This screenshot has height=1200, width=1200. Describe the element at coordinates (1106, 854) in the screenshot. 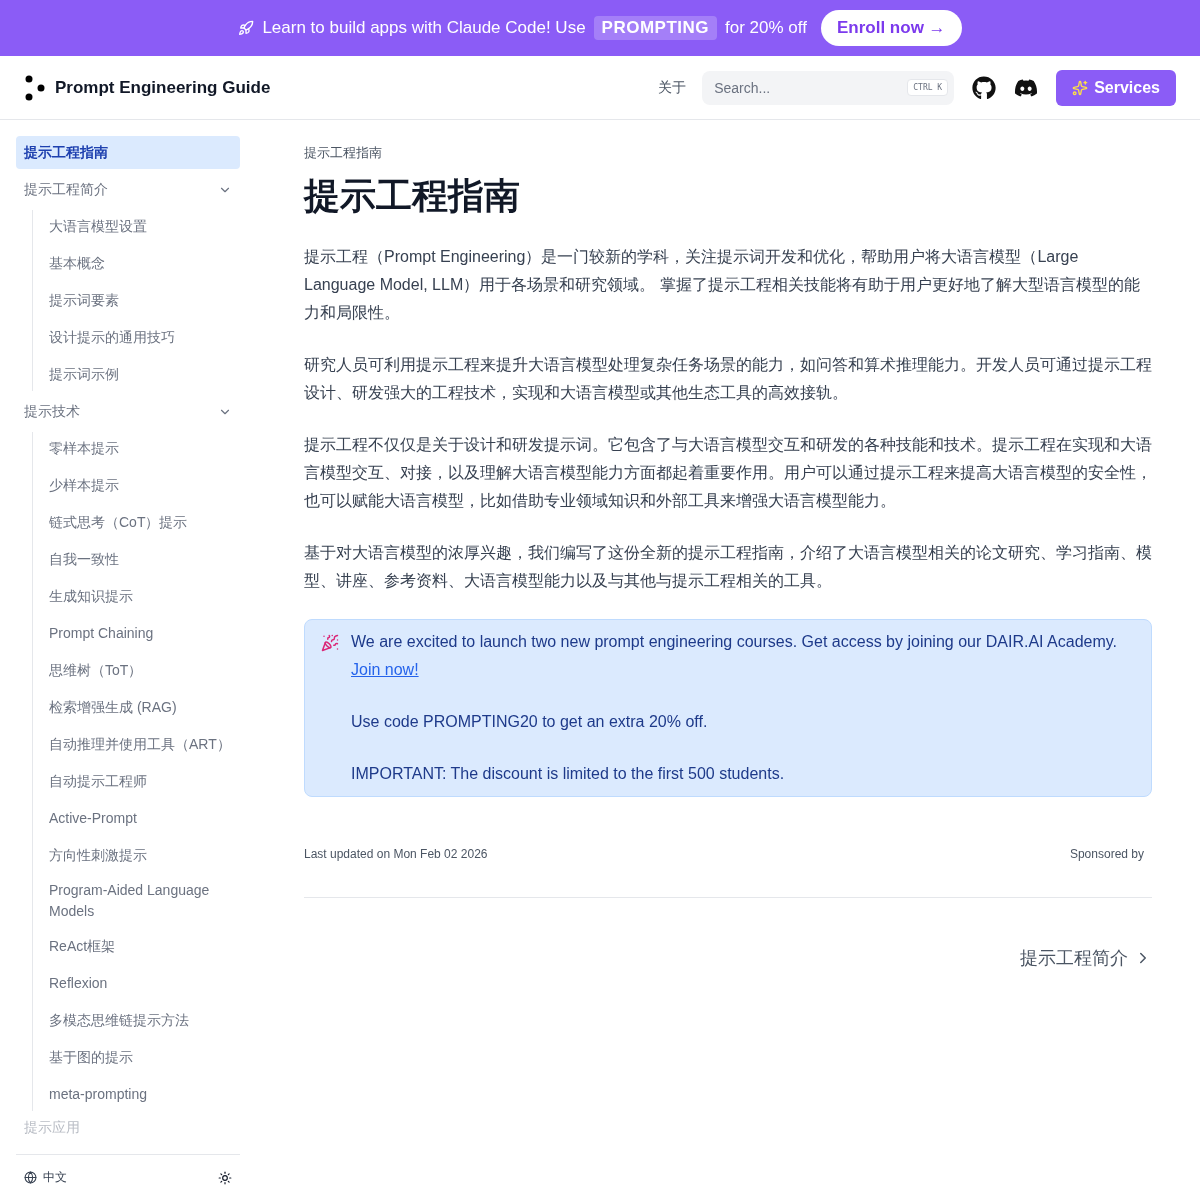

I see `sponsored-label: Sponsored by` at that location.